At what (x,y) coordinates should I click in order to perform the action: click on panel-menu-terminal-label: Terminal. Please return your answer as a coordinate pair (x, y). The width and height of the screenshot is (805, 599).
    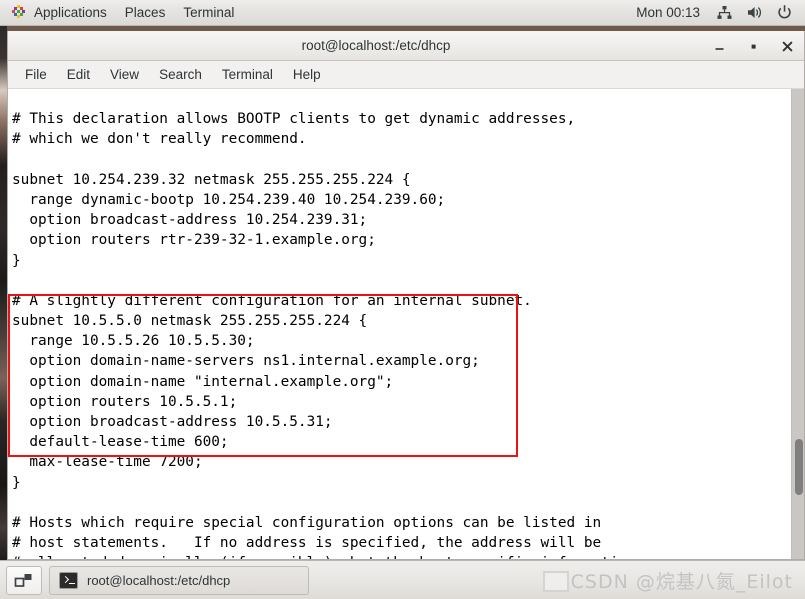
    Looking at the image, I should click on (209, 12).